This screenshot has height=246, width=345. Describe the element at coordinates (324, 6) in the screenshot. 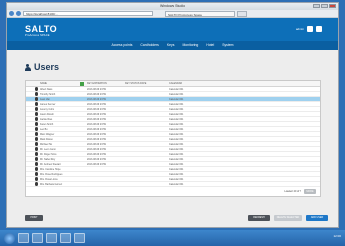

I see `maximize-button` at that location.